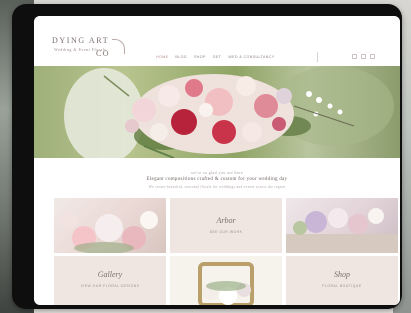 Image resolution: width=411 pixels, height=313 pixels. I want to click on nav-divider, so click(317, 57).